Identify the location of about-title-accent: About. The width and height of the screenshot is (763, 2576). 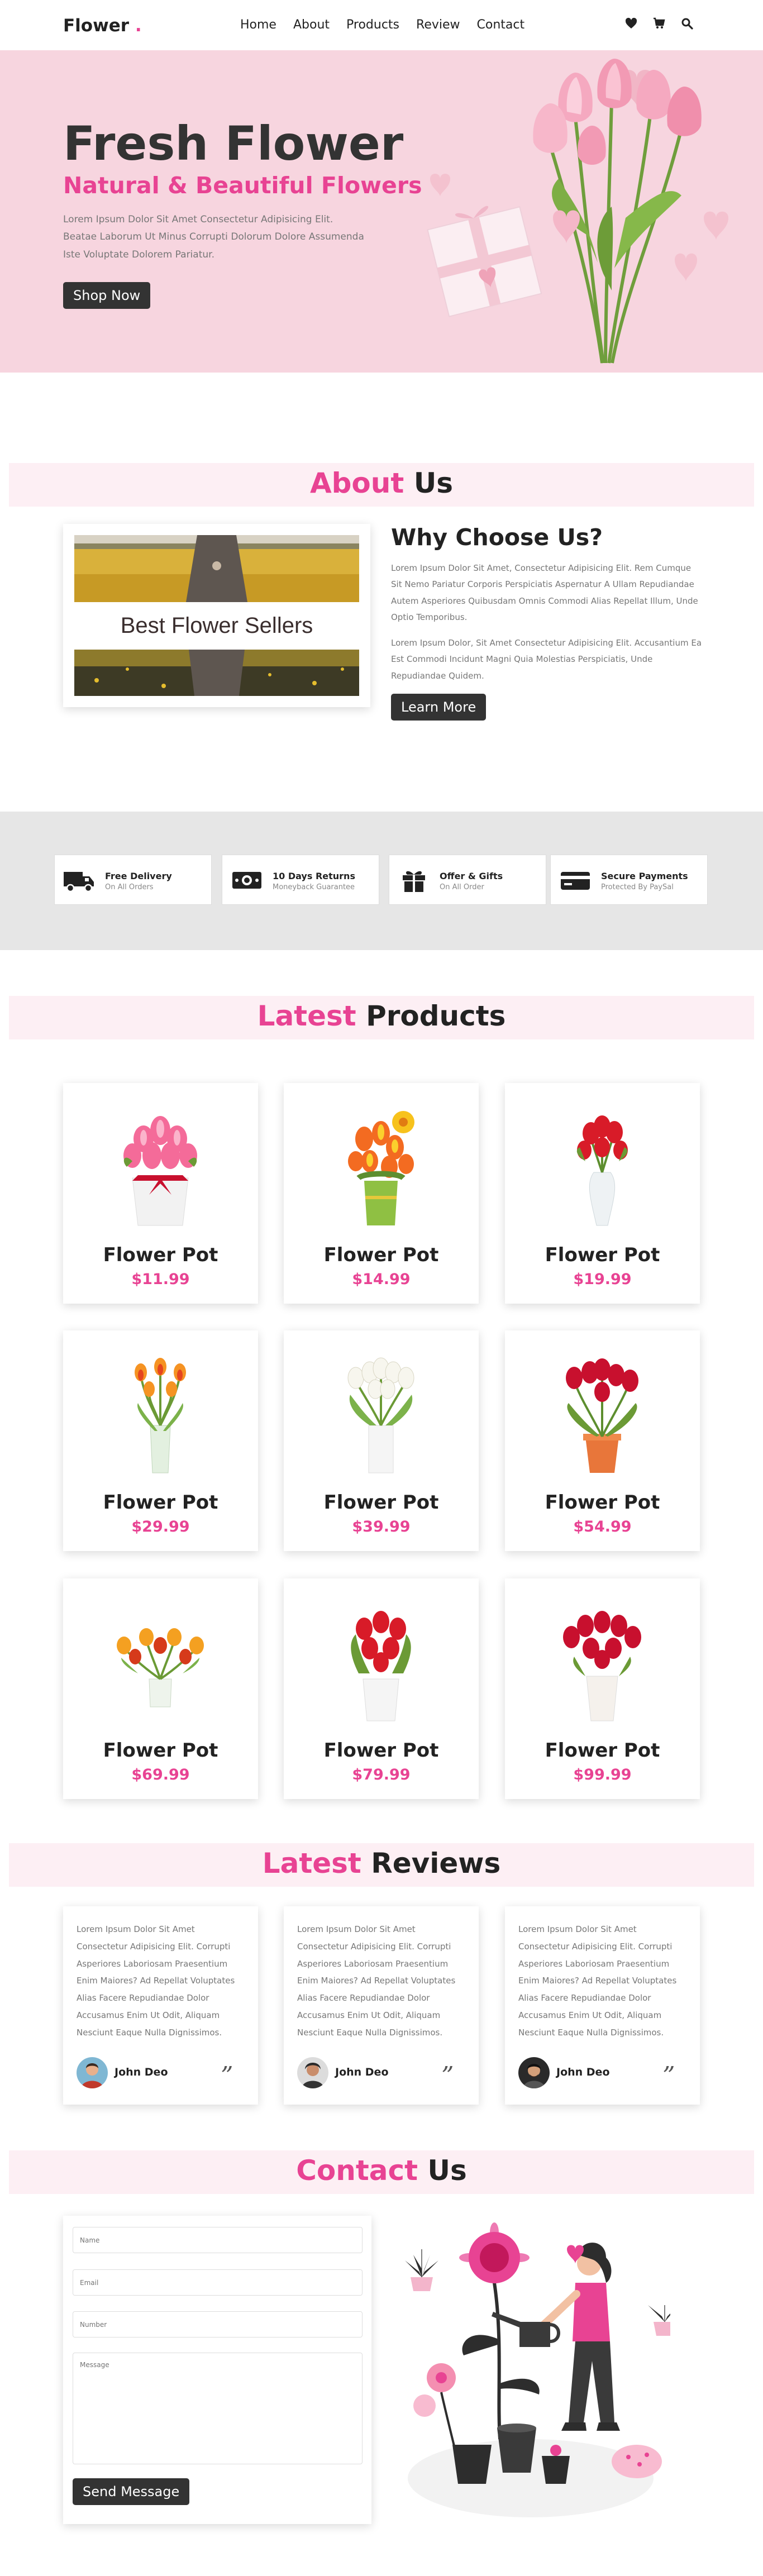
(356, 483).